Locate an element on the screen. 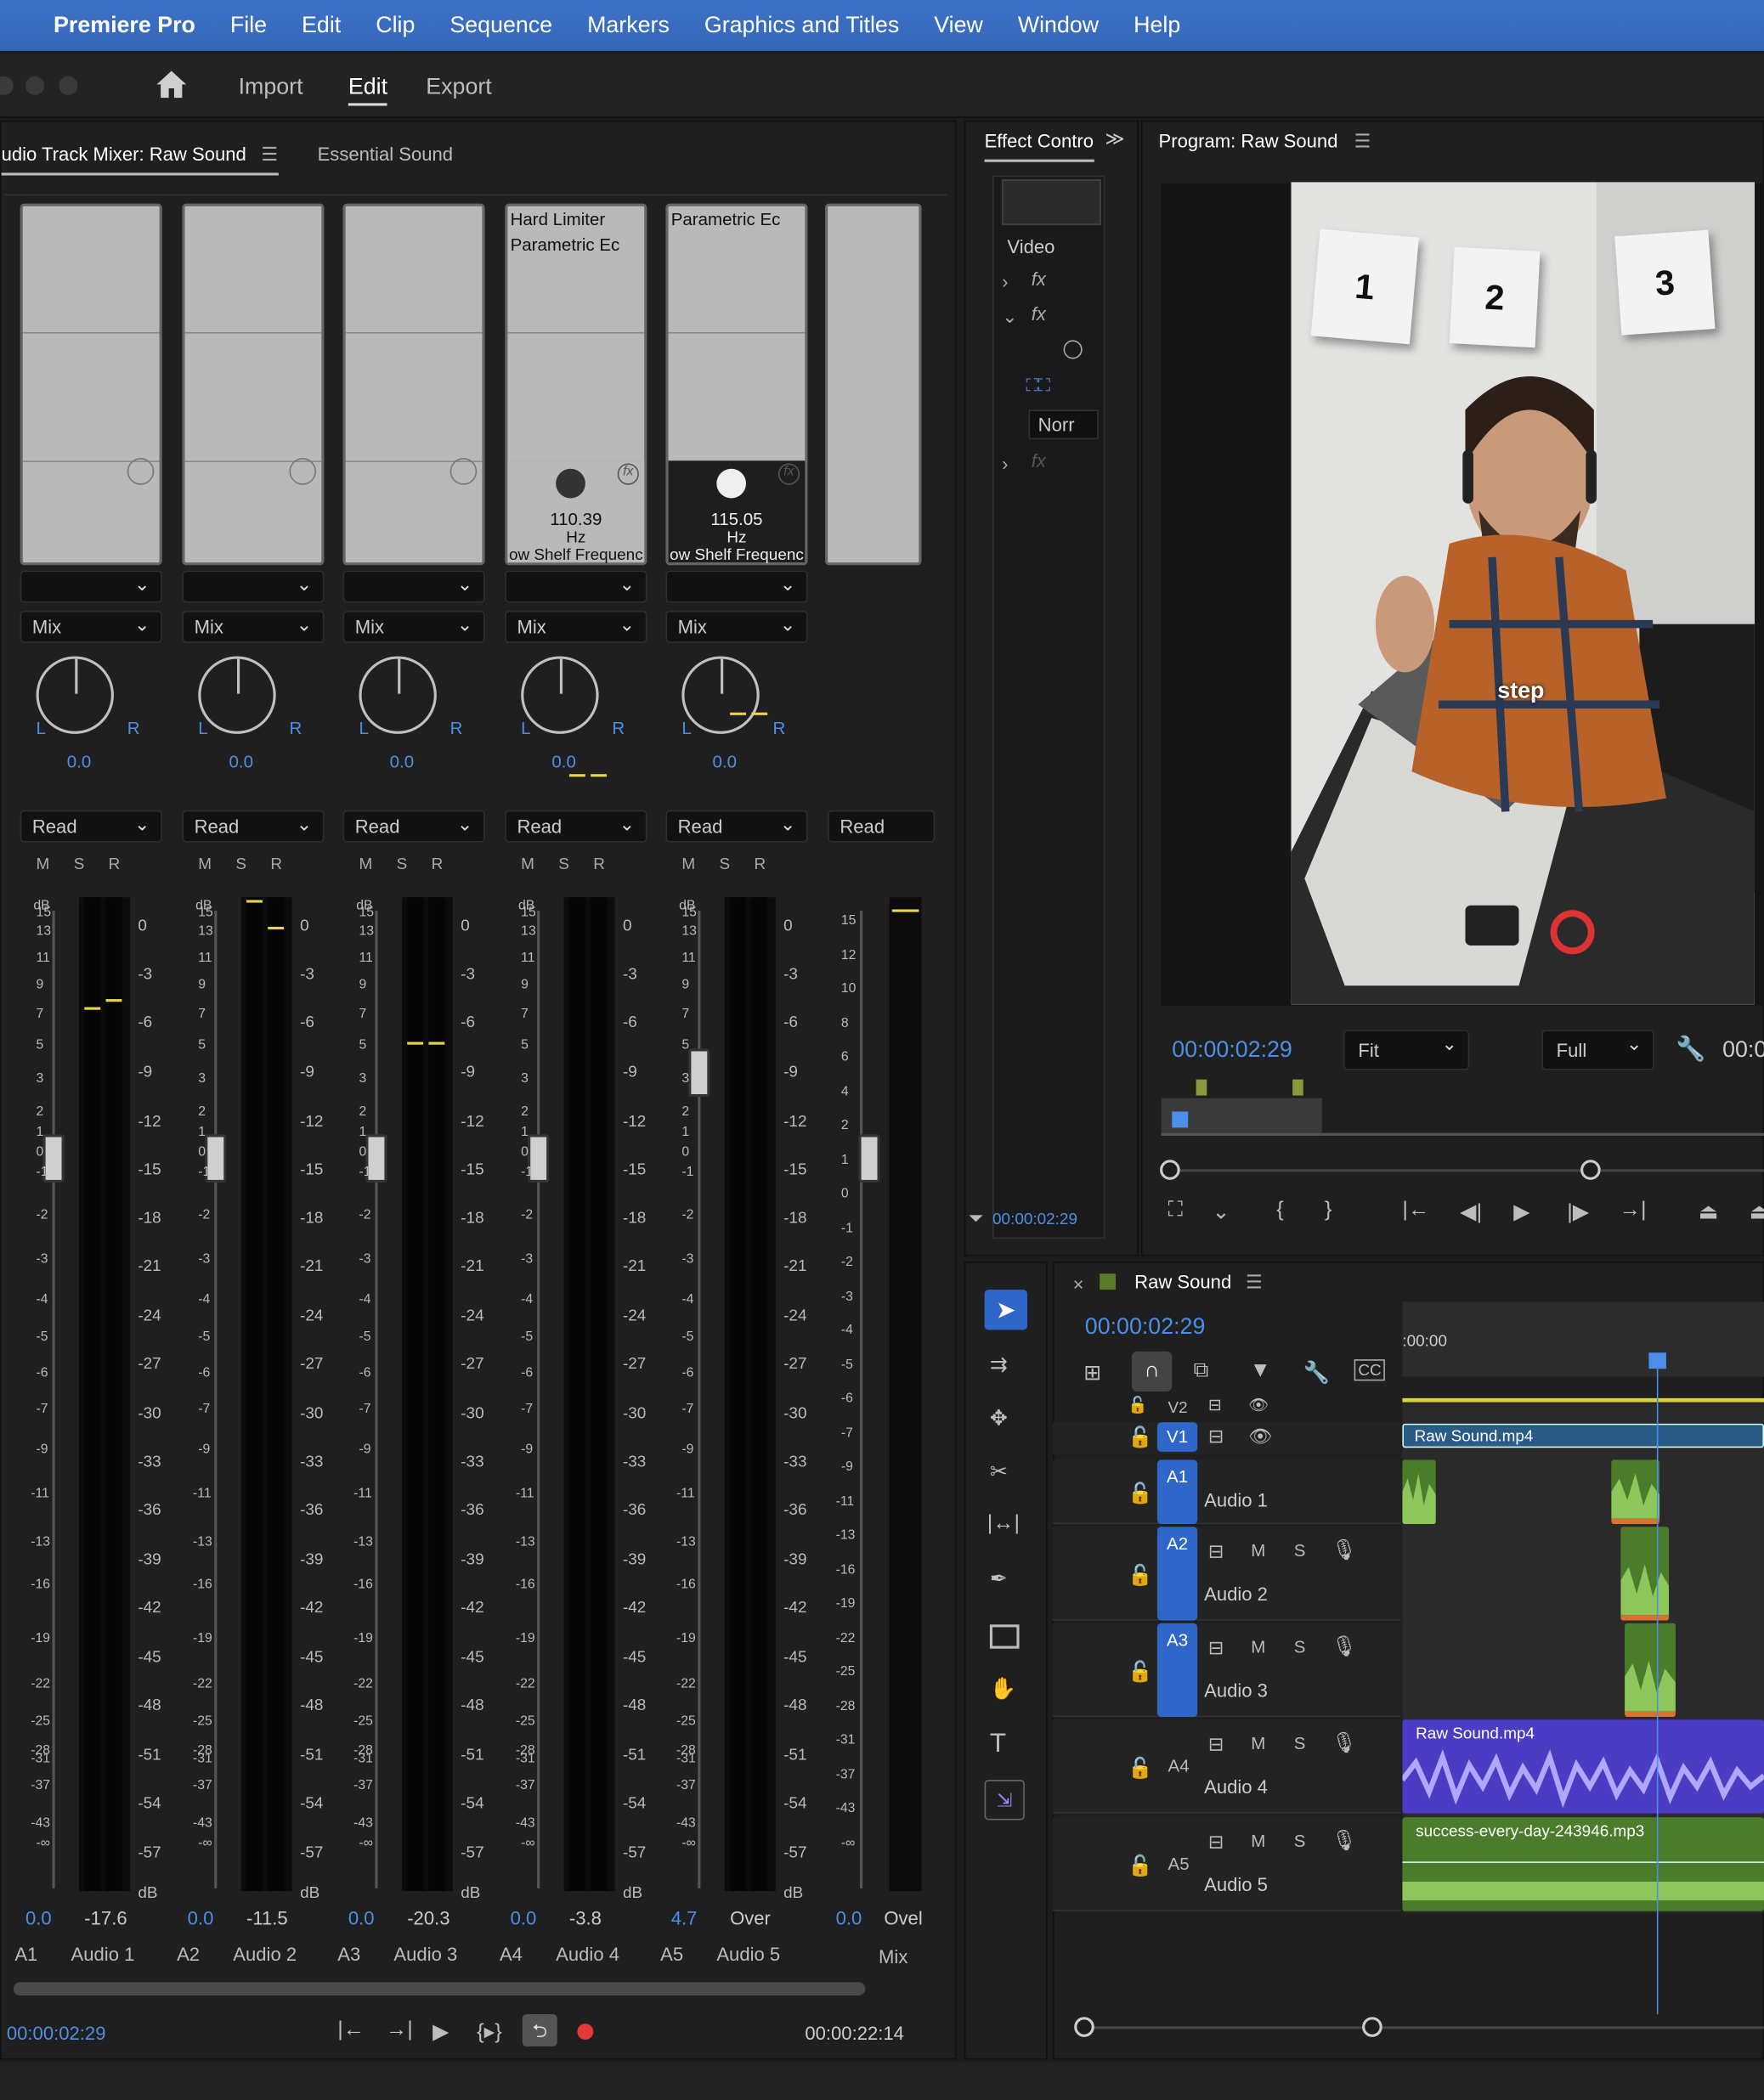 The height and width of the screenshot is (2100, 1764). filter-icon: ⏷ is located at coordinates (976, 1217).